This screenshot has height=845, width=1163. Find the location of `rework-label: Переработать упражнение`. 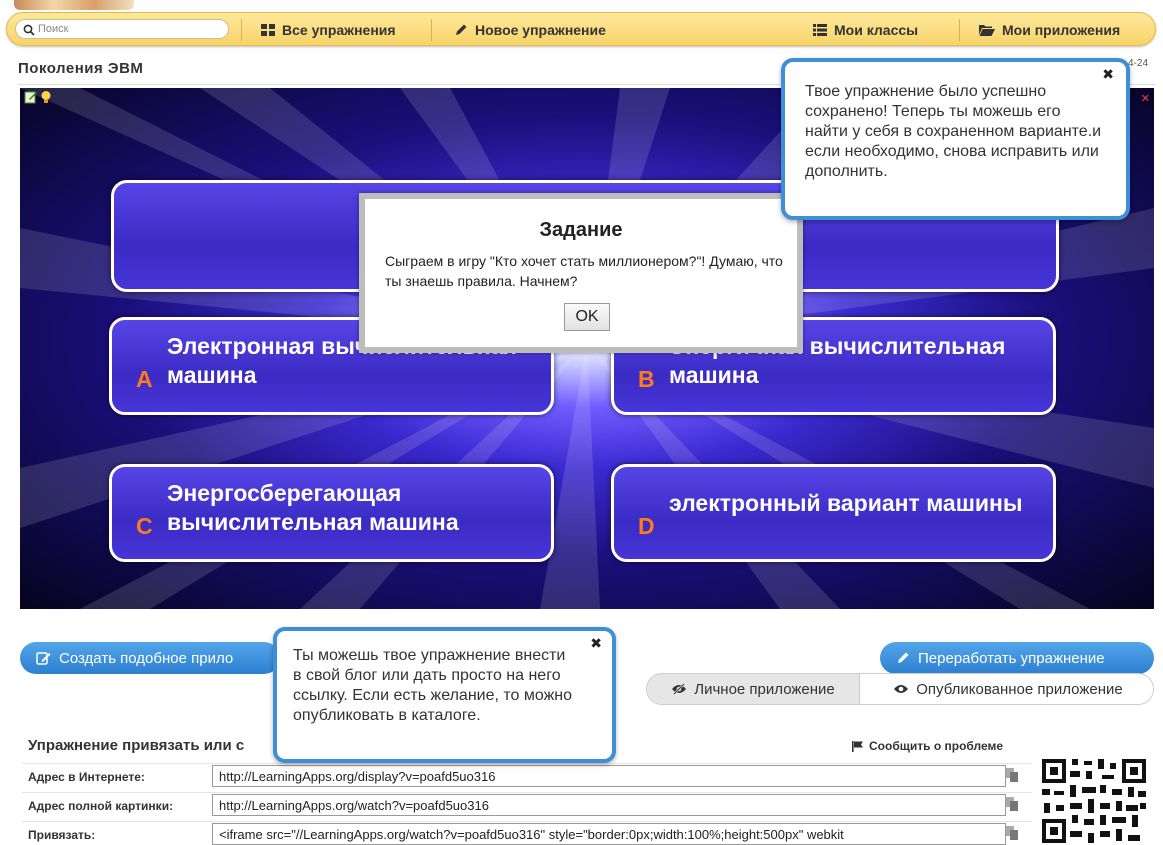

rework-label: Переработать упражнение is located at coordinates (1011, 658).